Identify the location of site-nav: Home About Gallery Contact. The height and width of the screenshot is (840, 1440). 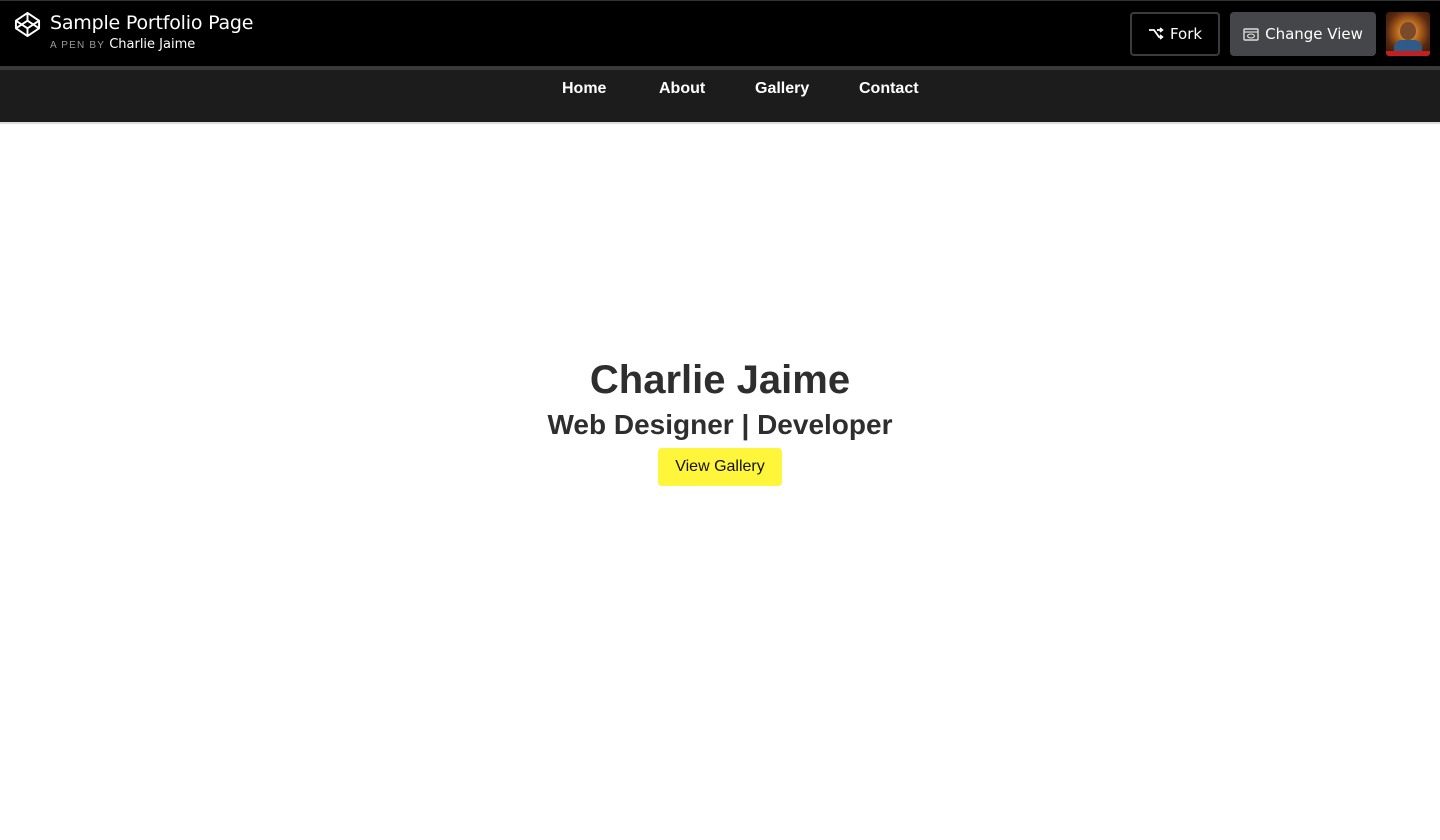
(720, 97).